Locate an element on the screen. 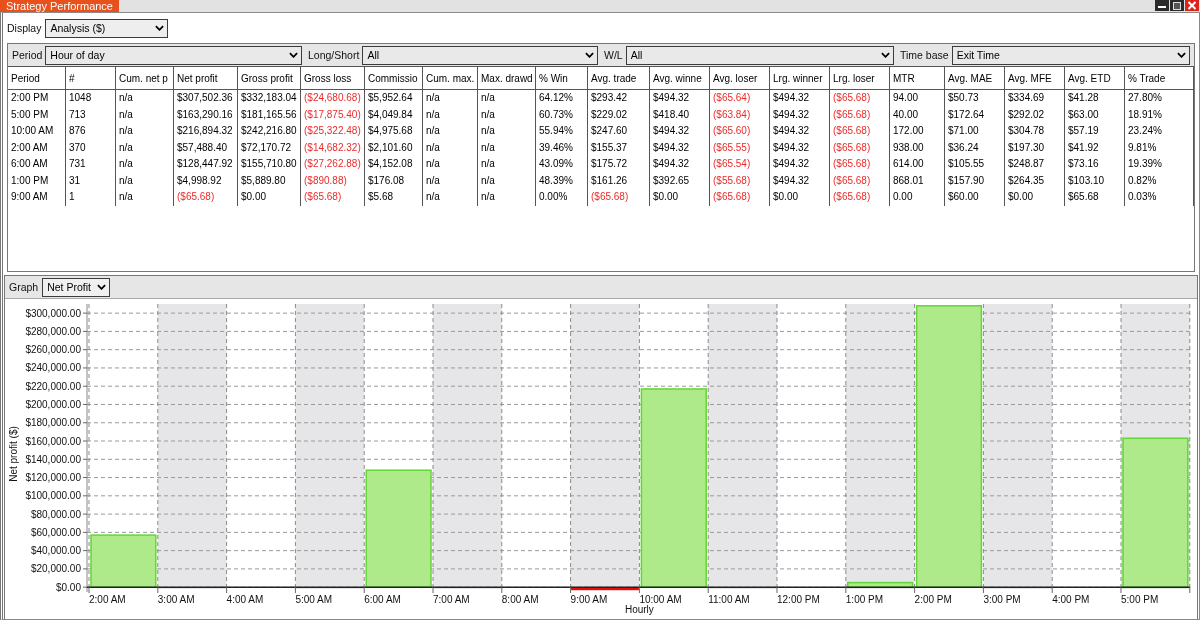  column-header: Avg. ETD is located at coordinates (1095, 78).